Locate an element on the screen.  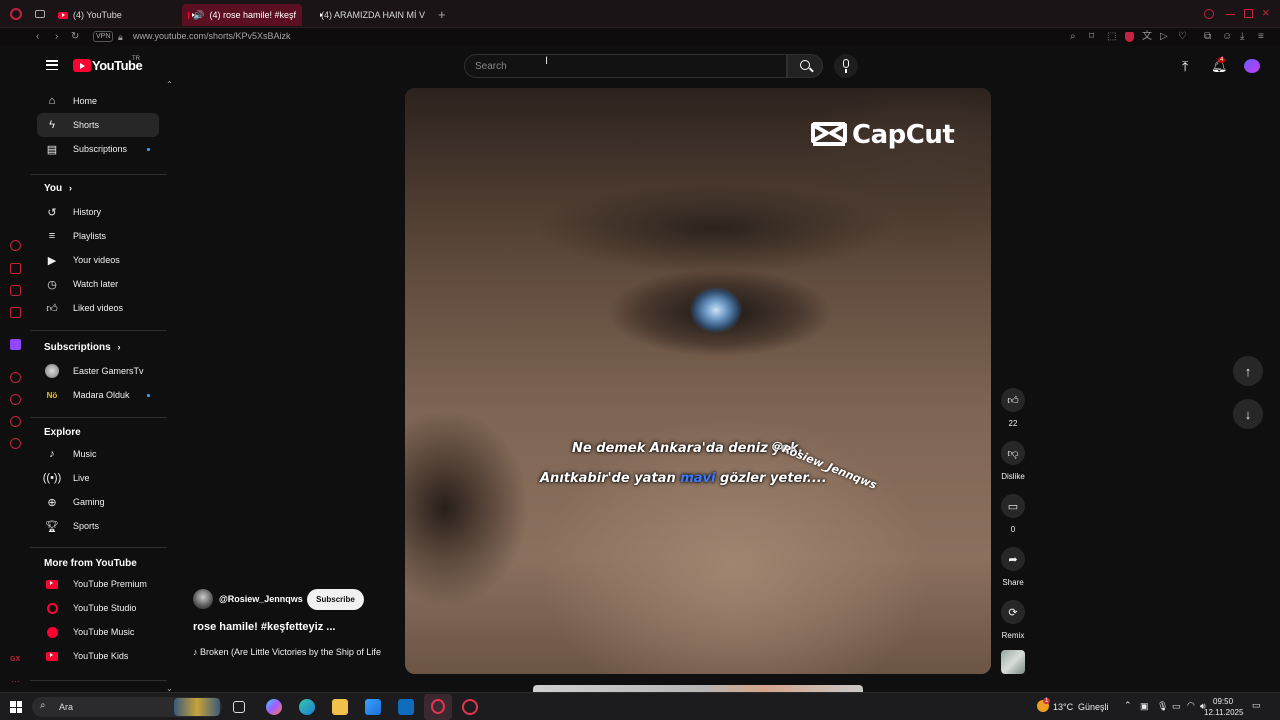
dislike-button: 👎︎ is located at coordinates (1013, 453).